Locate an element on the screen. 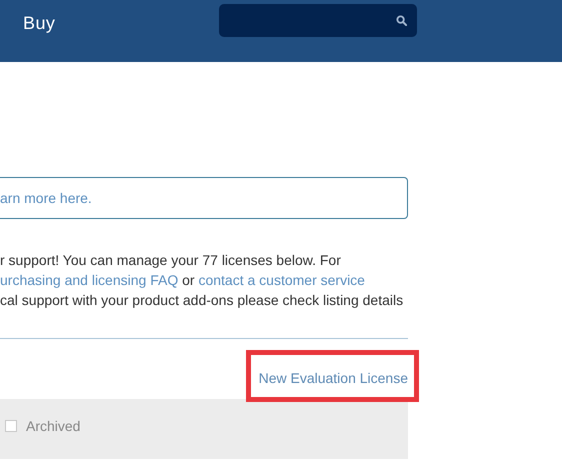  checkbox is located at coordinates (11, 426).